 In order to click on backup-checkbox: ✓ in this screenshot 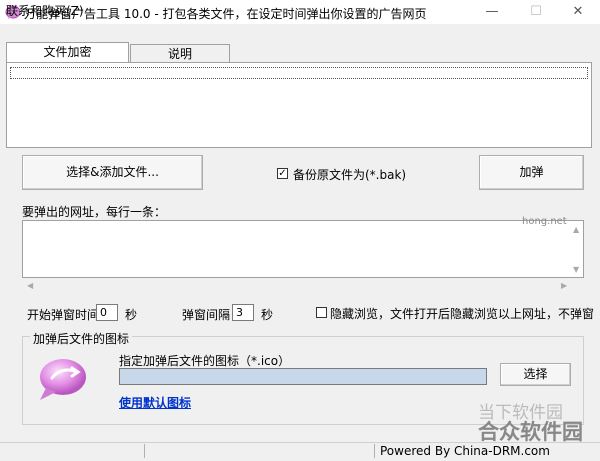, I will do `click(282, 173)`.